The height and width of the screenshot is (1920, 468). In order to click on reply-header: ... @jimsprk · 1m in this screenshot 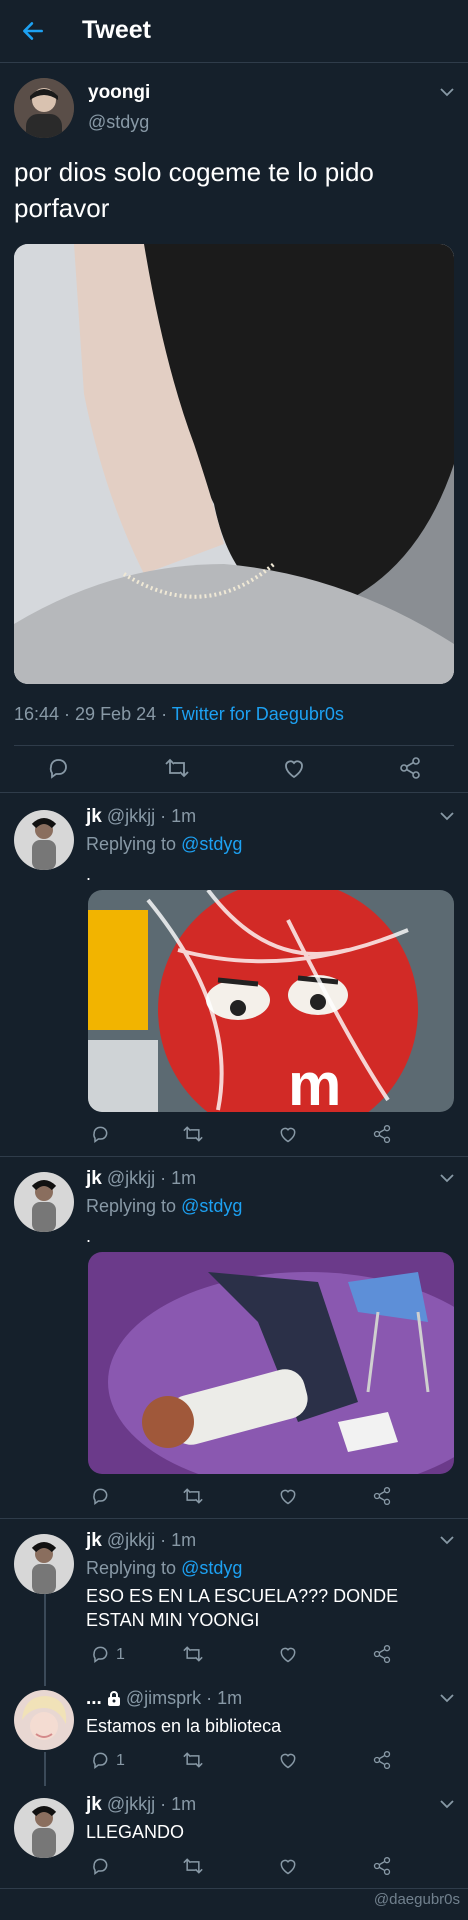, I will do `click(164, 1699)`.